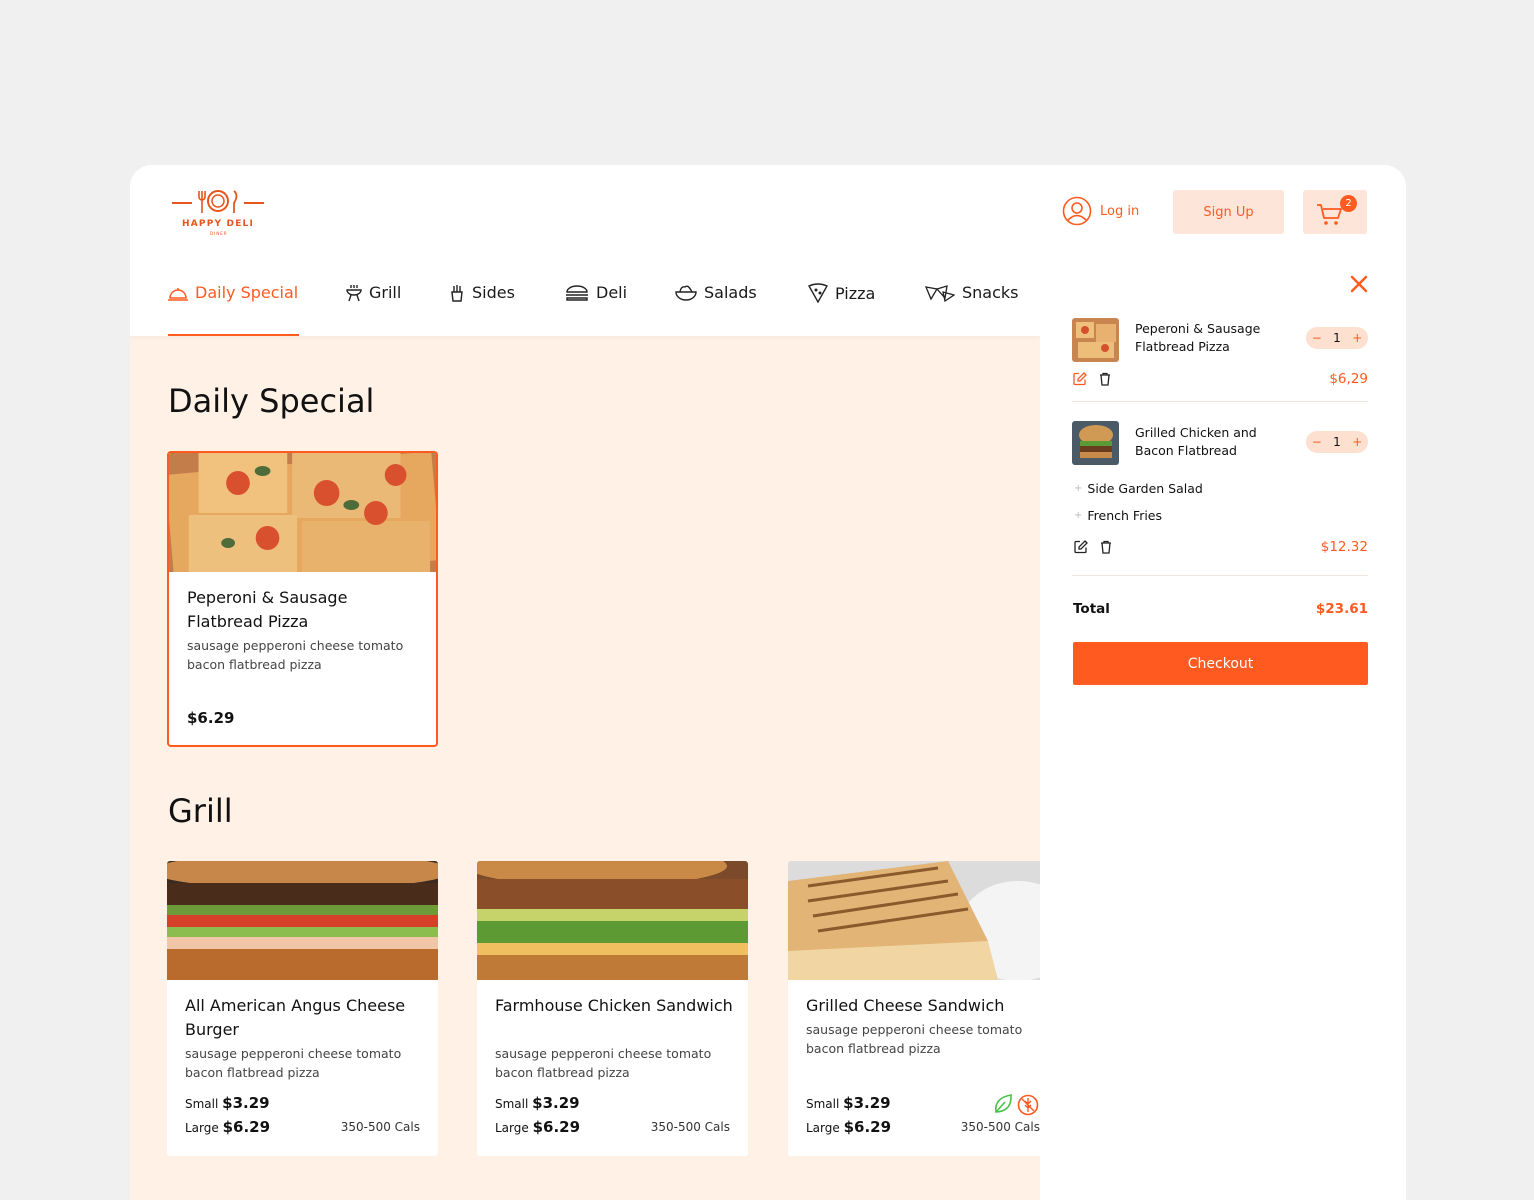 This screenshot has width=1534, height=1200. I want to click on tab-salads: Salads, so click(716, 292).